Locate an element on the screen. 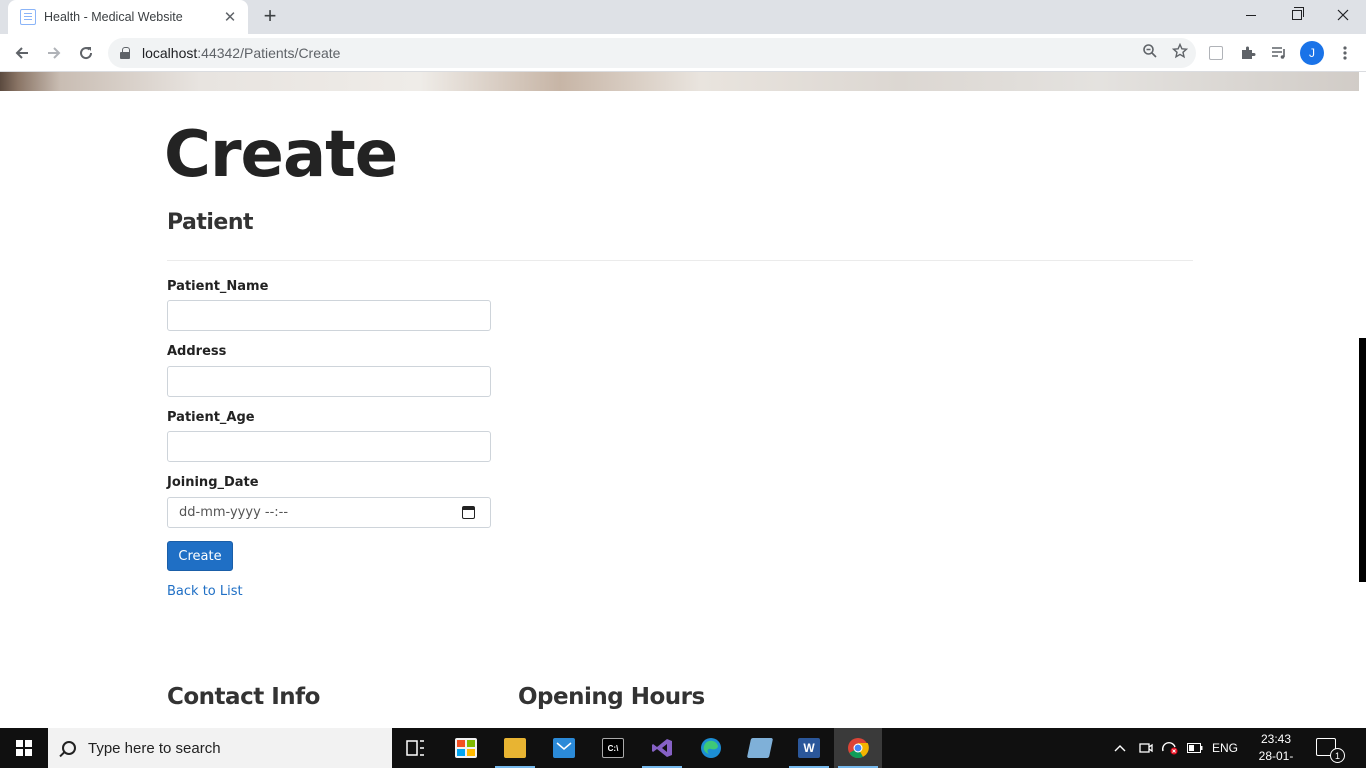  chrome-icon is located at coordinates (858, 748).